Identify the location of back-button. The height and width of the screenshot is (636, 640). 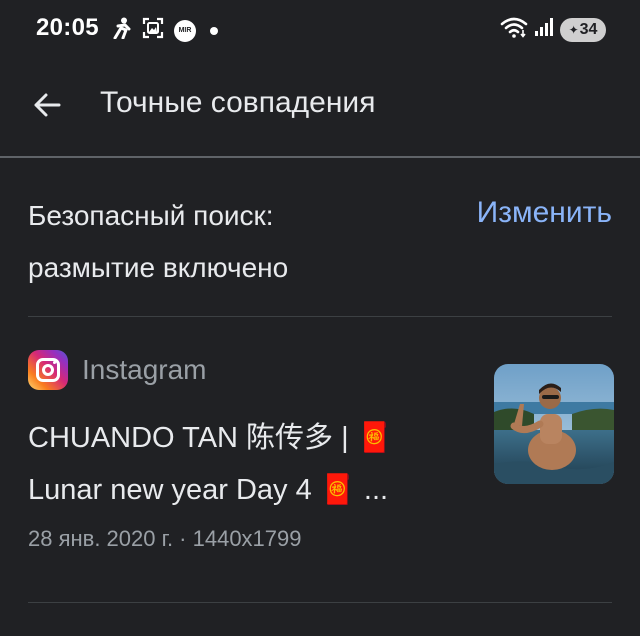
(47, 107).